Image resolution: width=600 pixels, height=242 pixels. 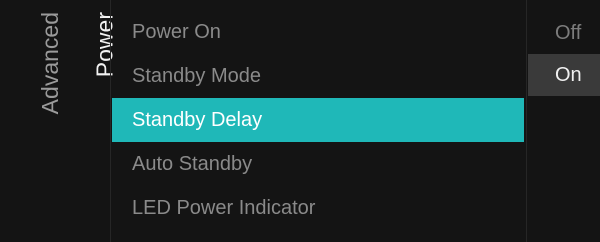 What do you see at coordinates (86, 121) in the screenshot?
I see `breadcrumb-power: Power` at bounding box center [86, 121].